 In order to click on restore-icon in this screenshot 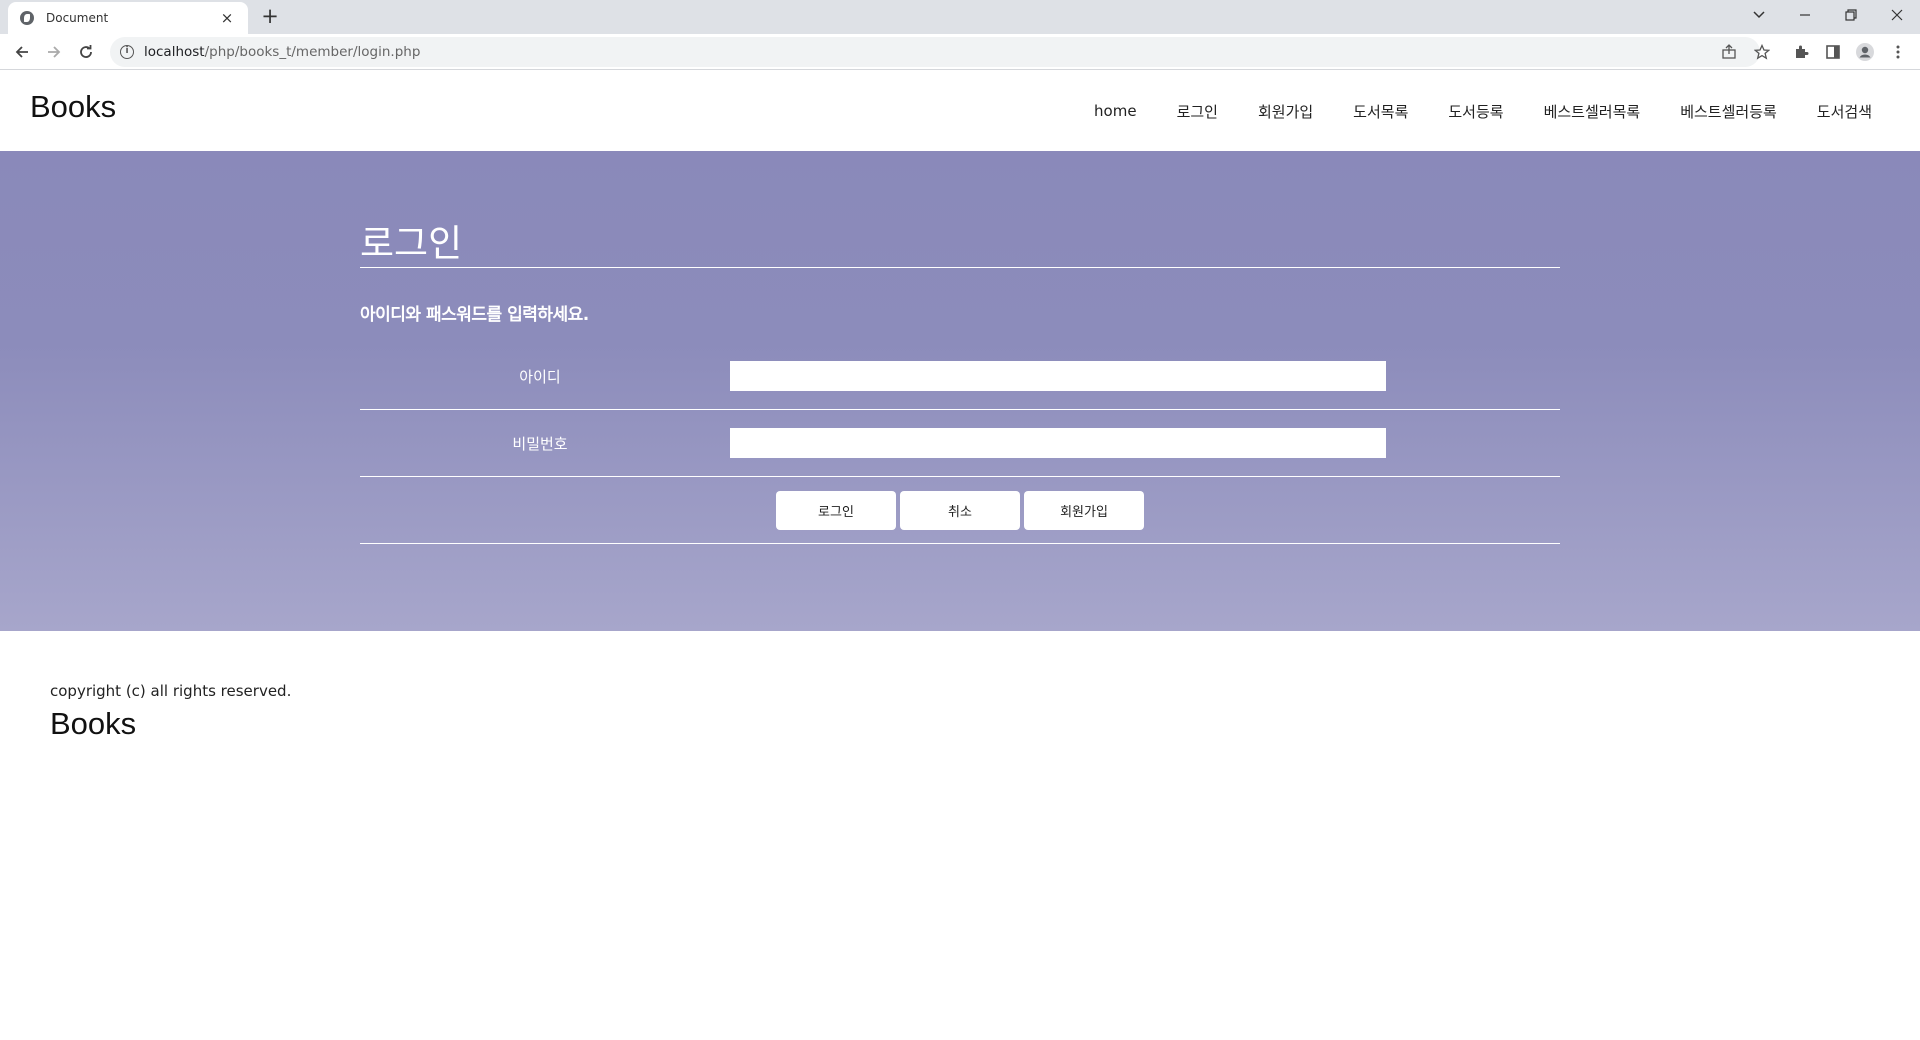, I will do `click(1851, 15)`.